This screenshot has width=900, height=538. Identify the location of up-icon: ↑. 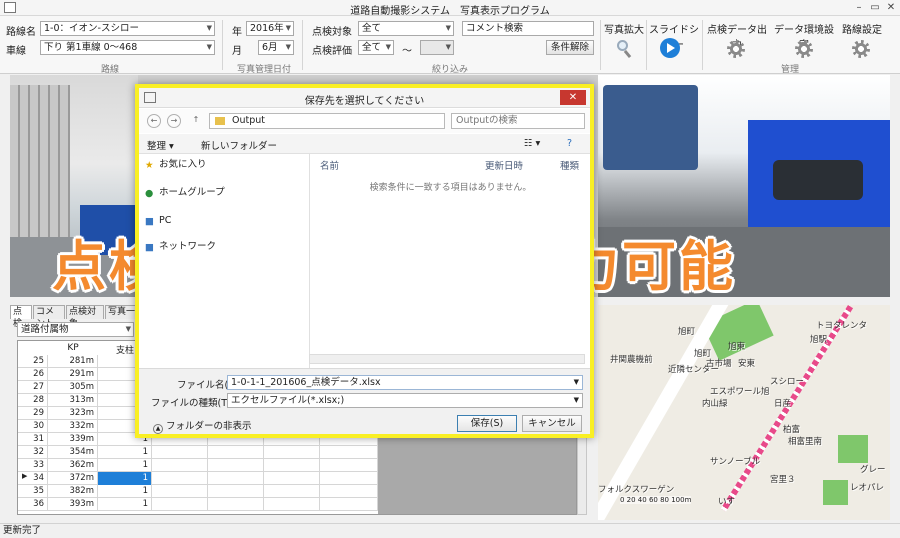
(196, 121).